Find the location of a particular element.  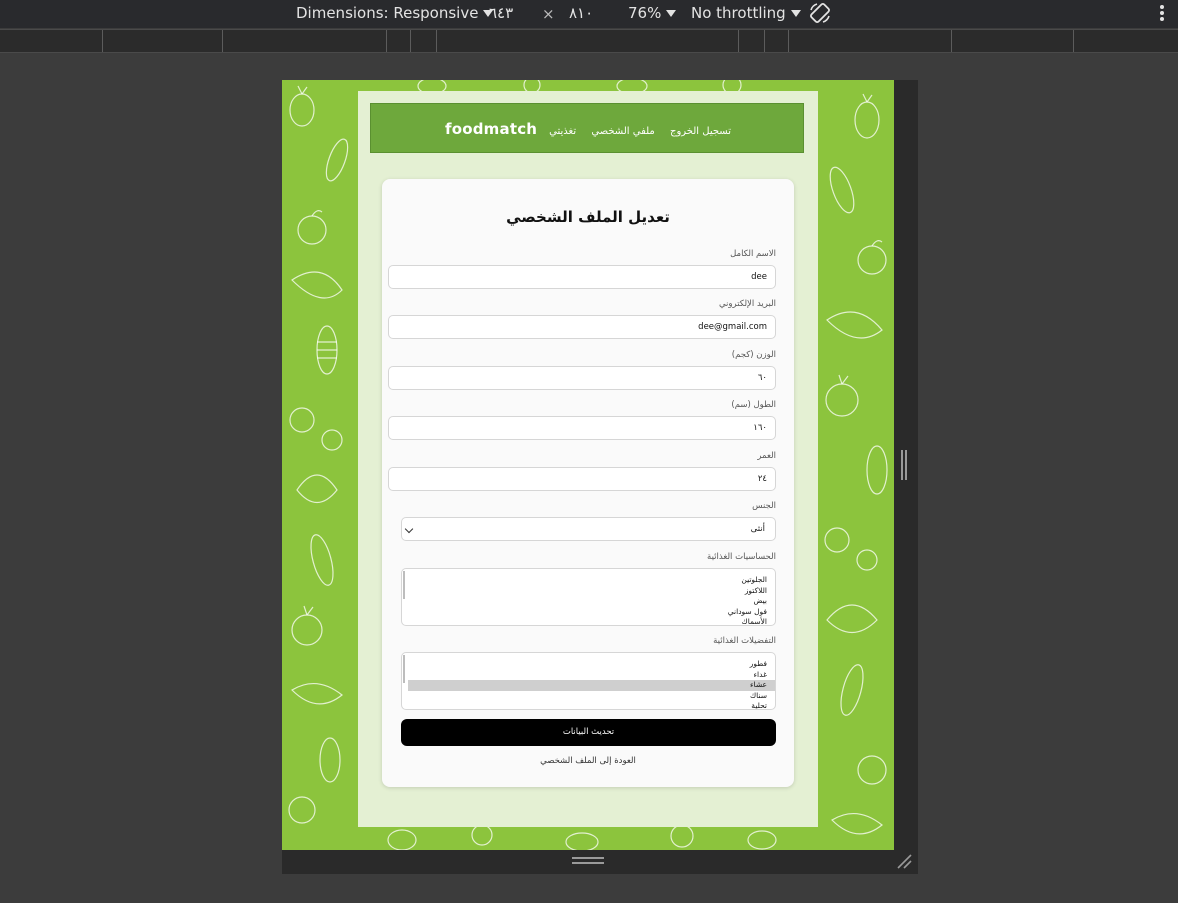

gender-selected-value: أنثى is located at coordinates (757, 529).